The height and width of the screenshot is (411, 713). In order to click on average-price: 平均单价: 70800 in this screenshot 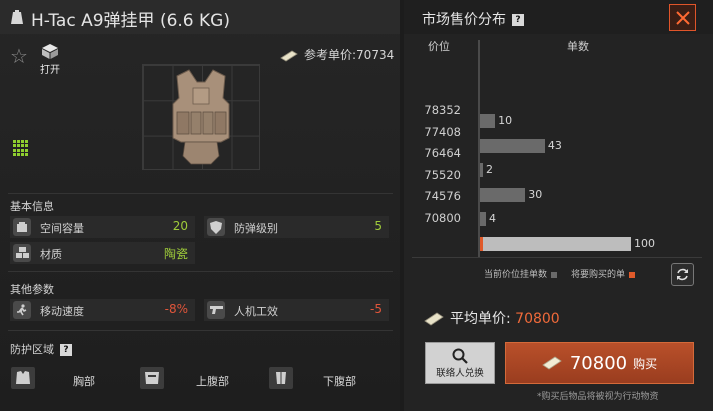, I will do `click(492, 318)`.